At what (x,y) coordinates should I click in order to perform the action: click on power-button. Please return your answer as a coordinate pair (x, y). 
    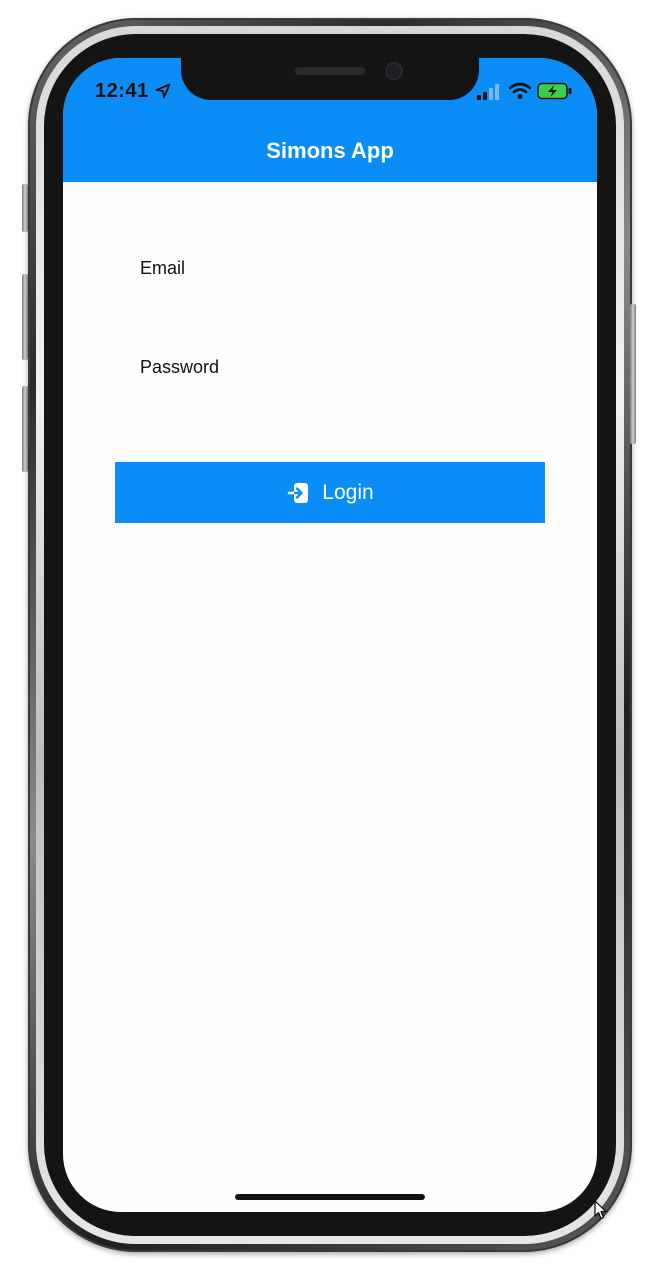
    Looking at the image, I should click on (633, 374).